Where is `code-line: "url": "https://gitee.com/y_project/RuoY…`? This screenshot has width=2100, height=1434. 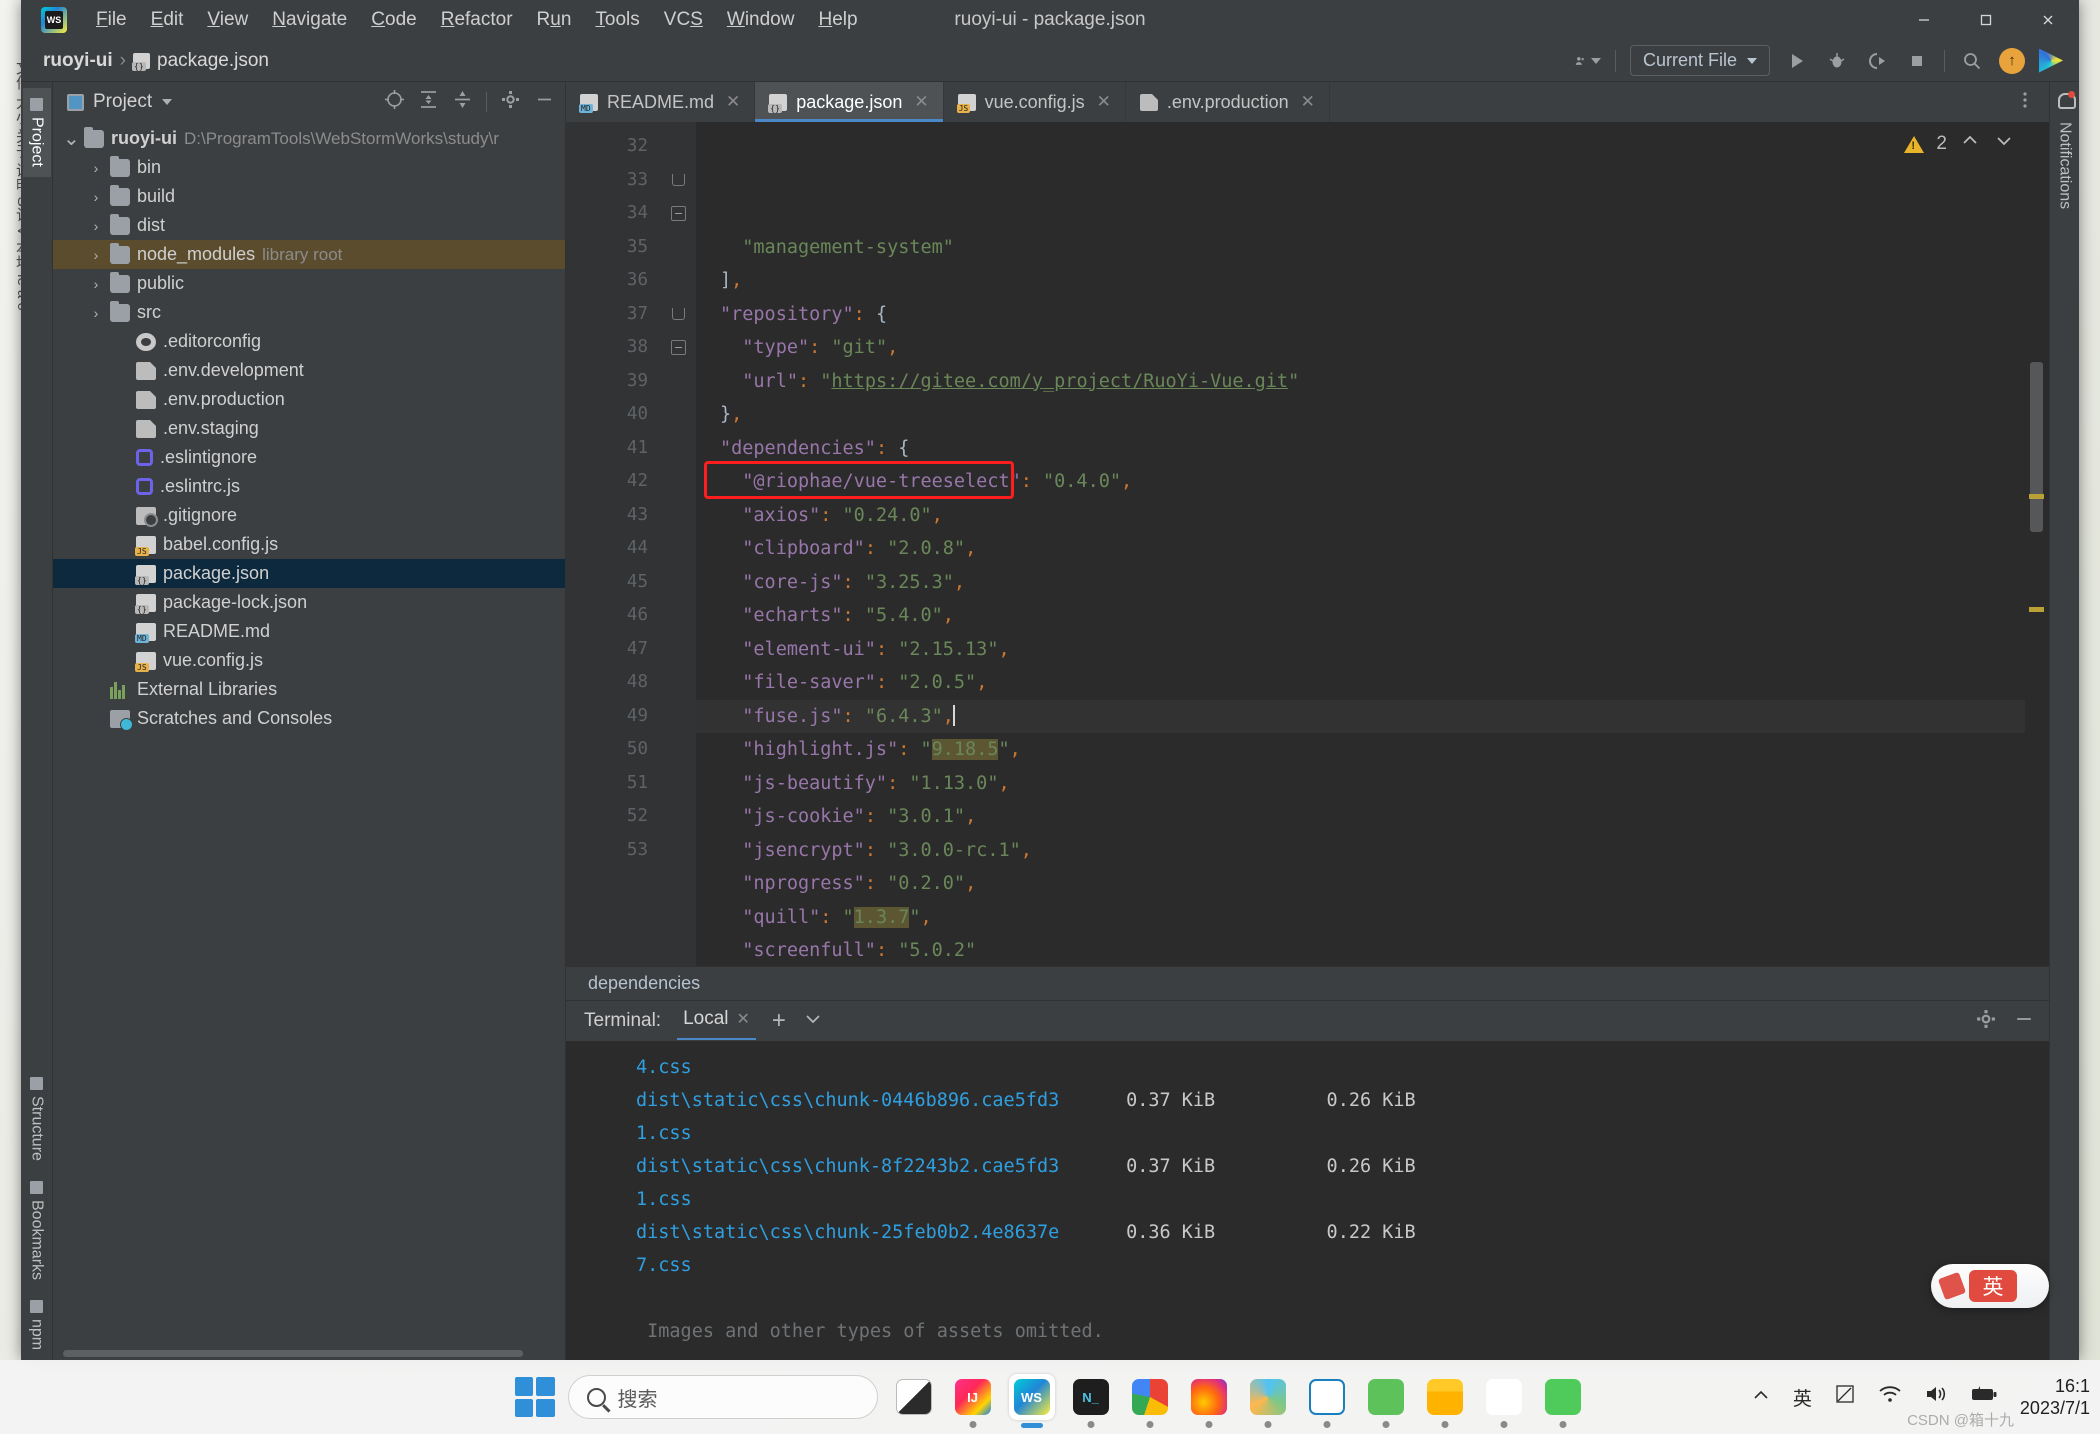
code-line: "url": "https://gitee.com/y_project/RuoY… is located at coordinates (1360, 382).